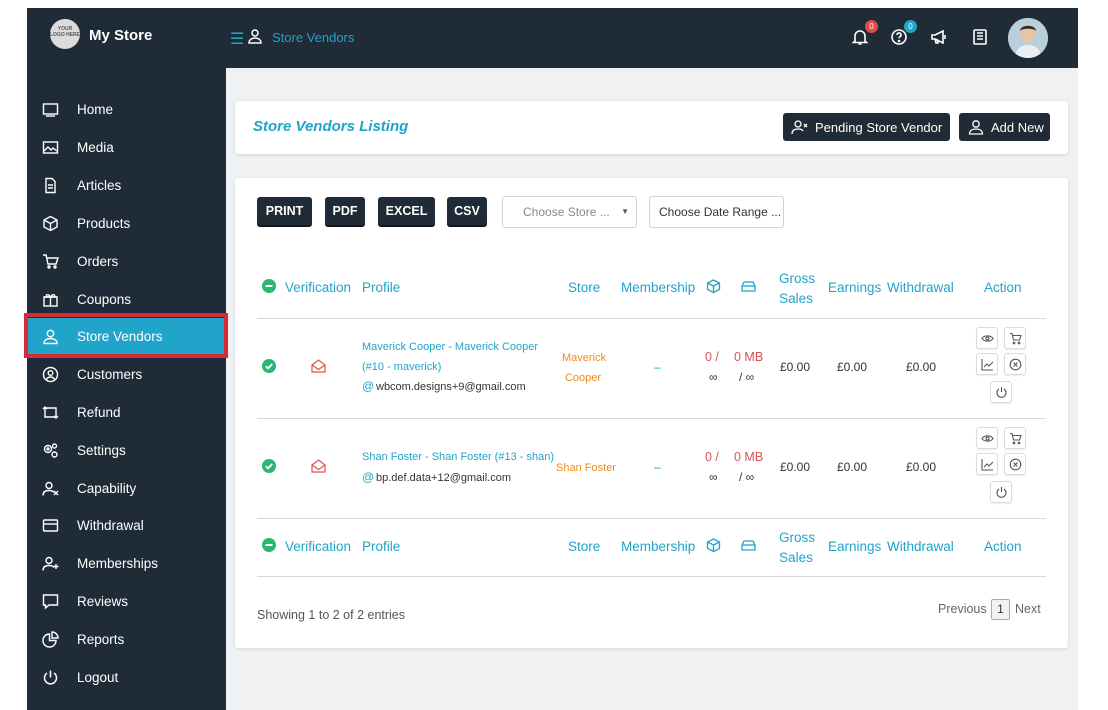 The height and width of the screenshot is (710, 1108). What do you see at coordinates (713, 286) in the screenshot?
I see `products-header-icon` at bounding box center [713, 286].